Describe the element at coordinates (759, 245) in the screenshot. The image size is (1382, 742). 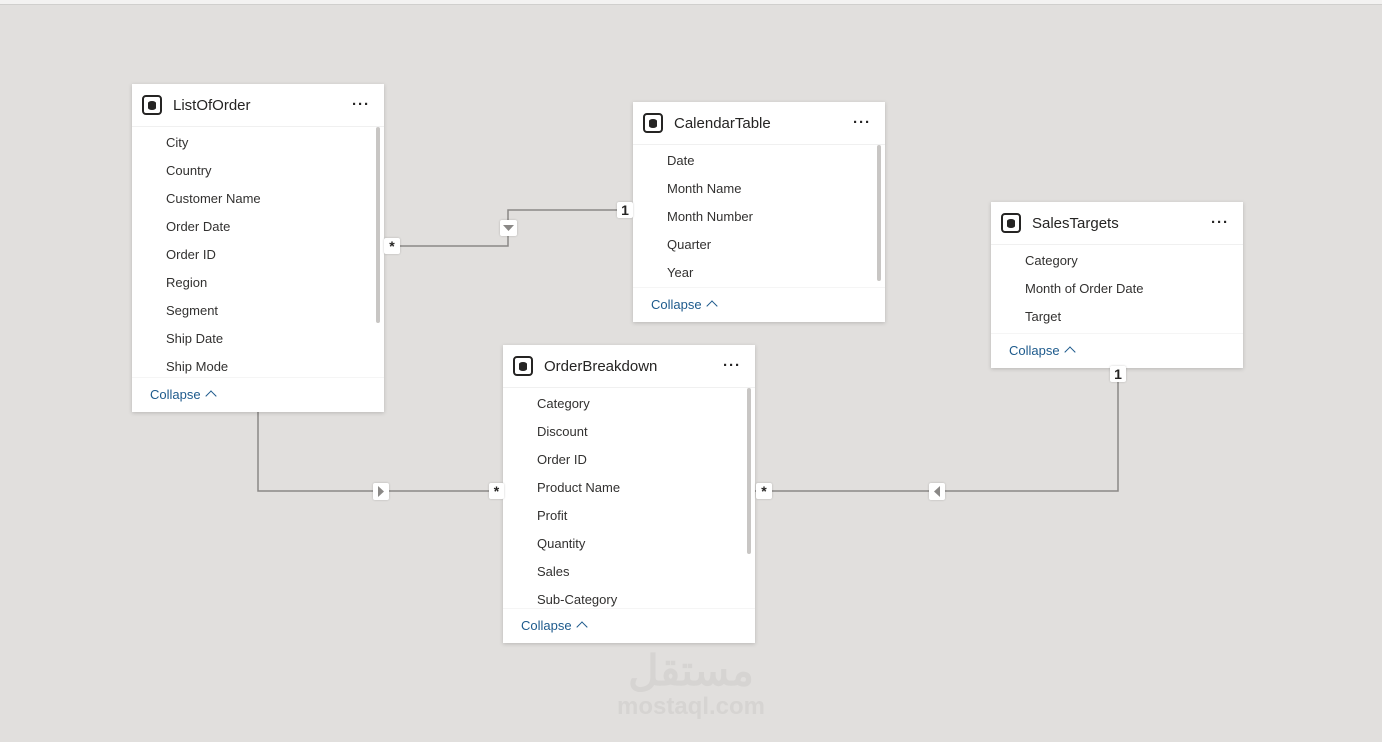
I see `field-item: Quarter` at that location.